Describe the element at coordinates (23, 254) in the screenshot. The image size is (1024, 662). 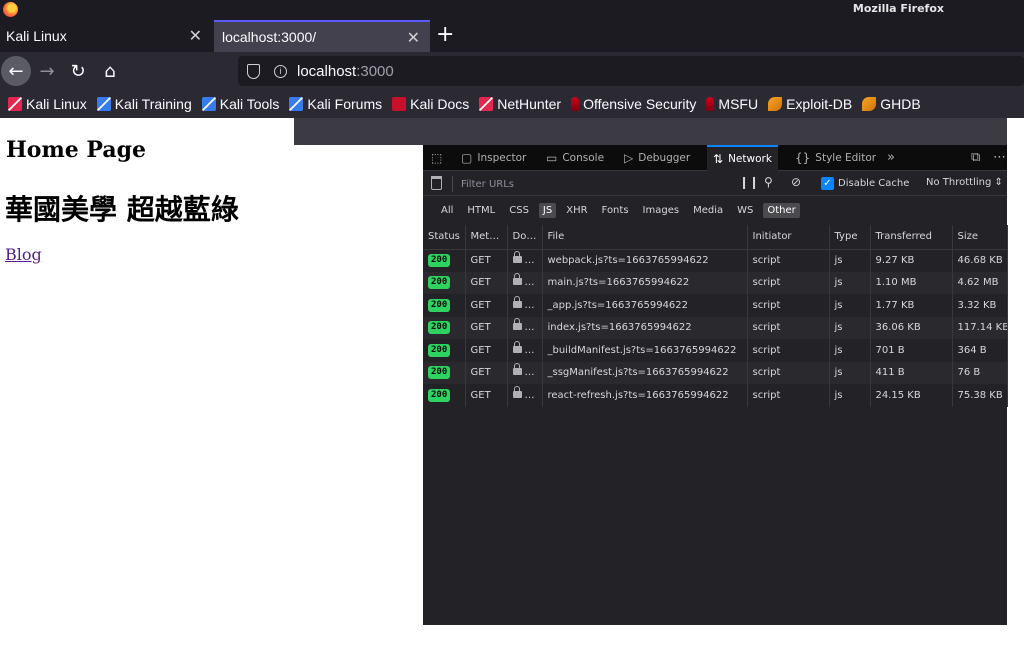
I see `blog-link: Blog` at that location.